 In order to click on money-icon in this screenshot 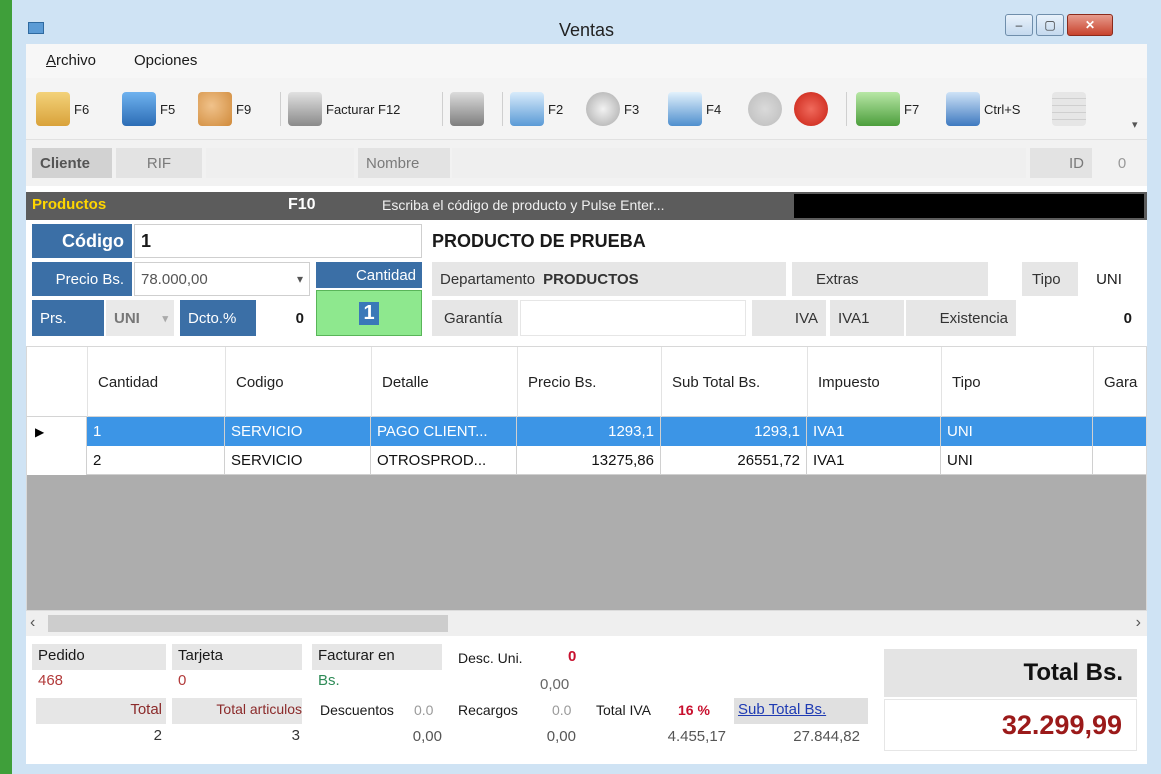, I will do `click(878, 109)`.